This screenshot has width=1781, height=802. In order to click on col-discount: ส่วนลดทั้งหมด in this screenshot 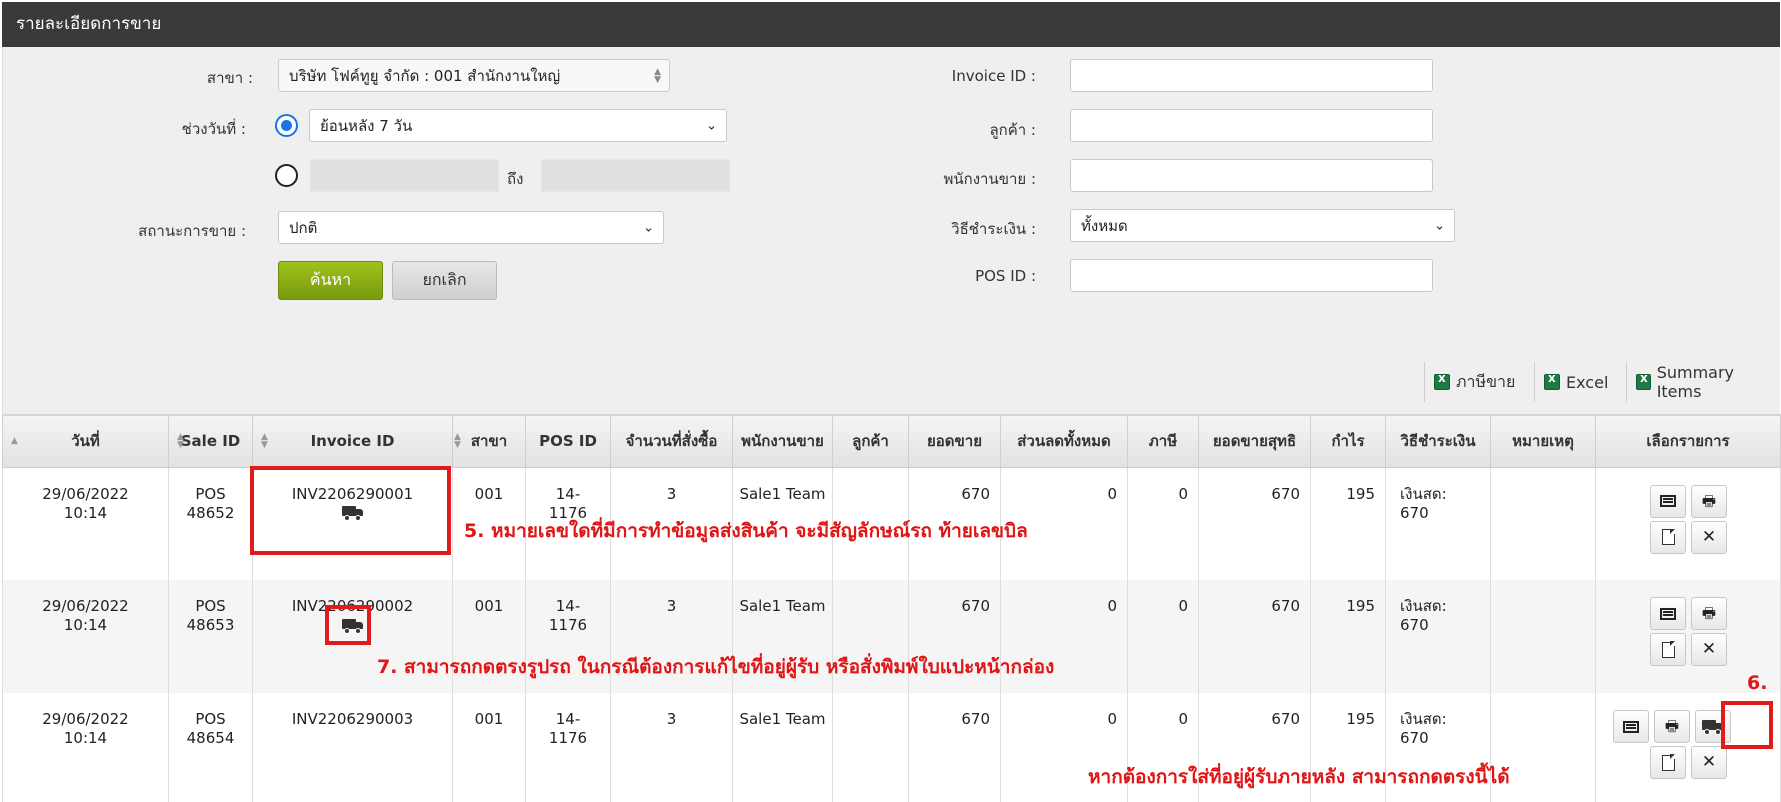, I will do `click(1064, 441)`.